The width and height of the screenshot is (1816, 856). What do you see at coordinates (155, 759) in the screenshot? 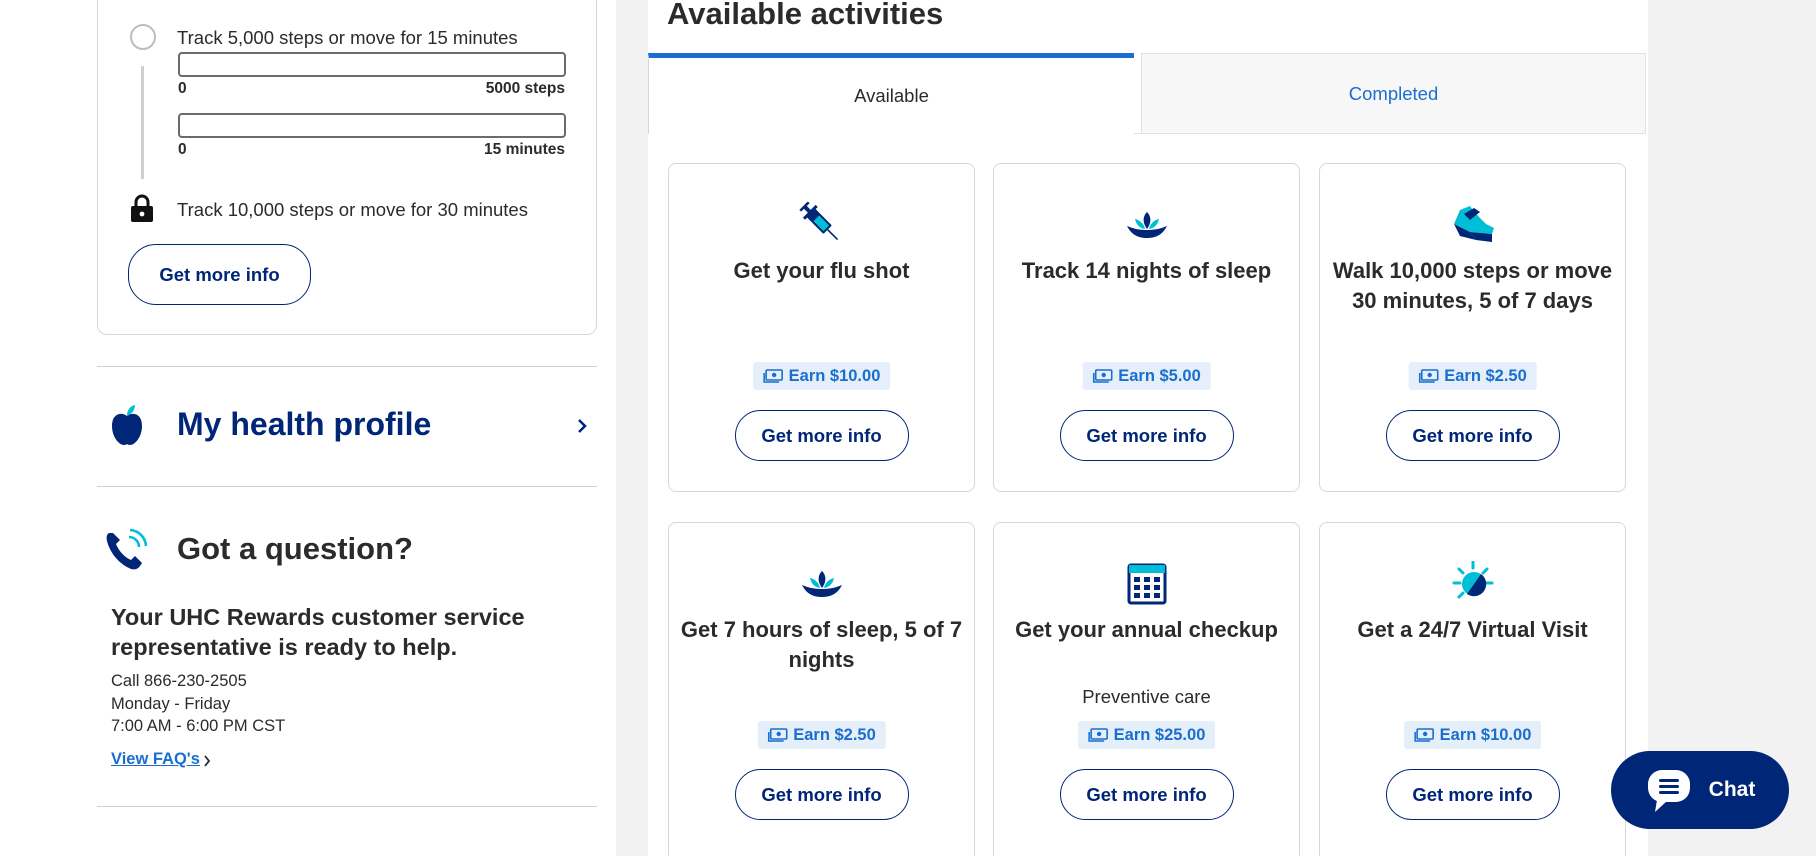
I see `view-faqs-link: View FAQ's` at bounding box center [155, 759].